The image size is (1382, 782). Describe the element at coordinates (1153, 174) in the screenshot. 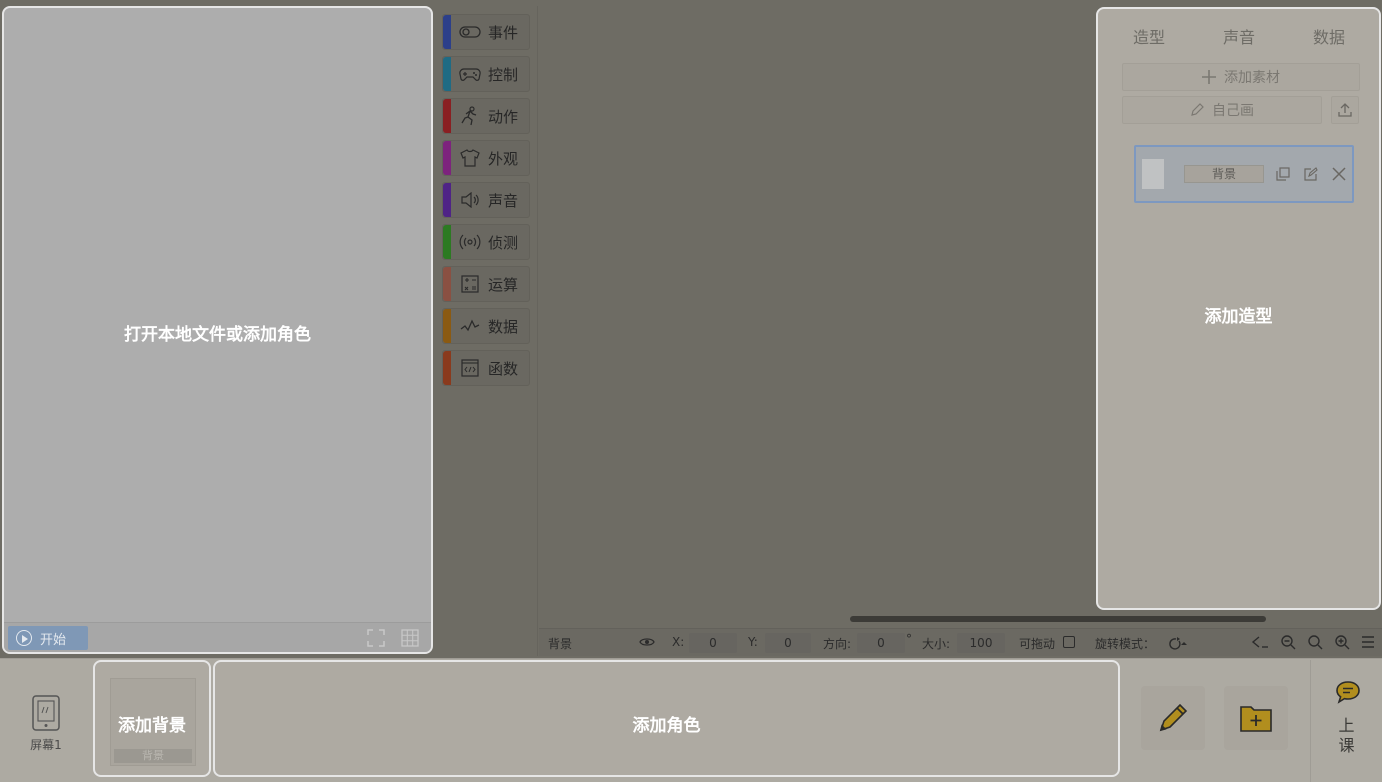

I see `costume-thumbnail` at that location.